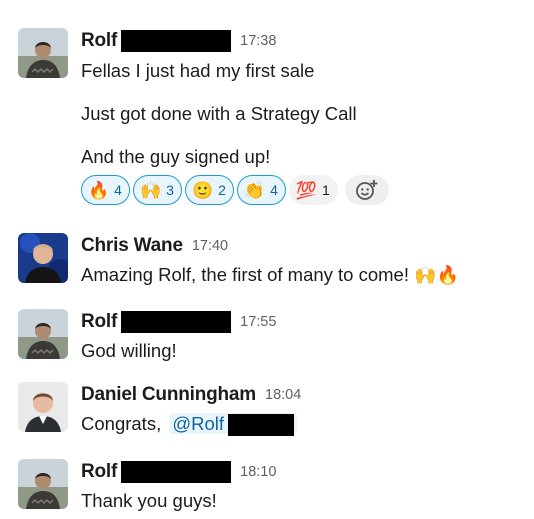  I want to click on message-text: Fellas I just had my first sale, so click(198, 70).